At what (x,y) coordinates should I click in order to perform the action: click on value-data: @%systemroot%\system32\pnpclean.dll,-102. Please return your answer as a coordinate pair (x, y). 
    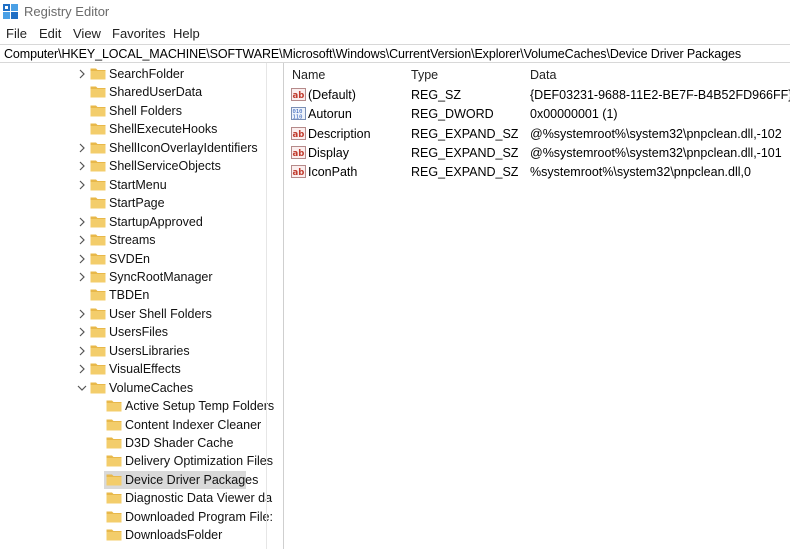
    Looking at the image, I should click on (656, 133).